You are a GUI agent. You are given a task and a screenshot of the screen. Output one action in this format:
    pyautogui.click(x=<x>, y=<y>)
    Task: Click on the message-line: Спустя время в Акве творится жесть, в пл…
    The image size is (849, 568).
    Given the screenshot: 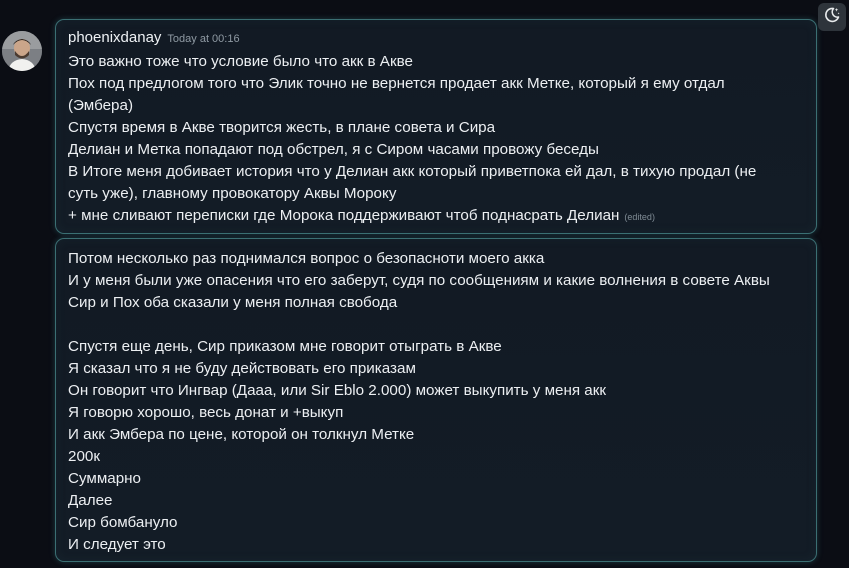 What is the action you would take?
    pyautogui.click(x=282, y=127)
    